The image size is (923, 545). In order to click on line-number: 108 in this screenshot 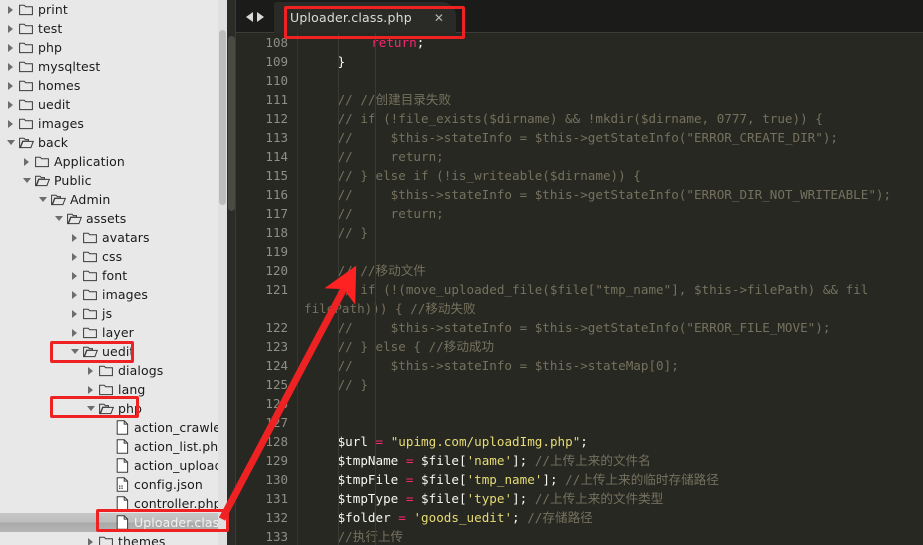, I will do `click(276, 42)`.